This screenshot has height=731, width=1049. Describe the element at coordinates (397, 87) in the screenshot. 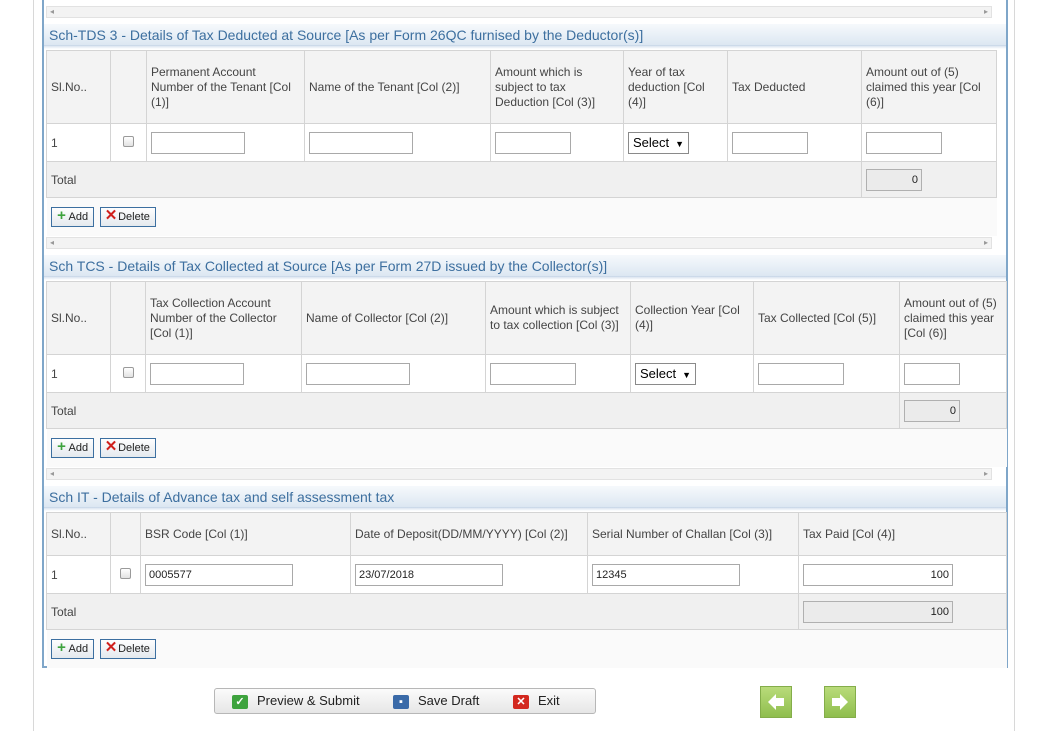

I see `col-header-tenant-name: Name of the Tenant [Col (2)]` at that location.